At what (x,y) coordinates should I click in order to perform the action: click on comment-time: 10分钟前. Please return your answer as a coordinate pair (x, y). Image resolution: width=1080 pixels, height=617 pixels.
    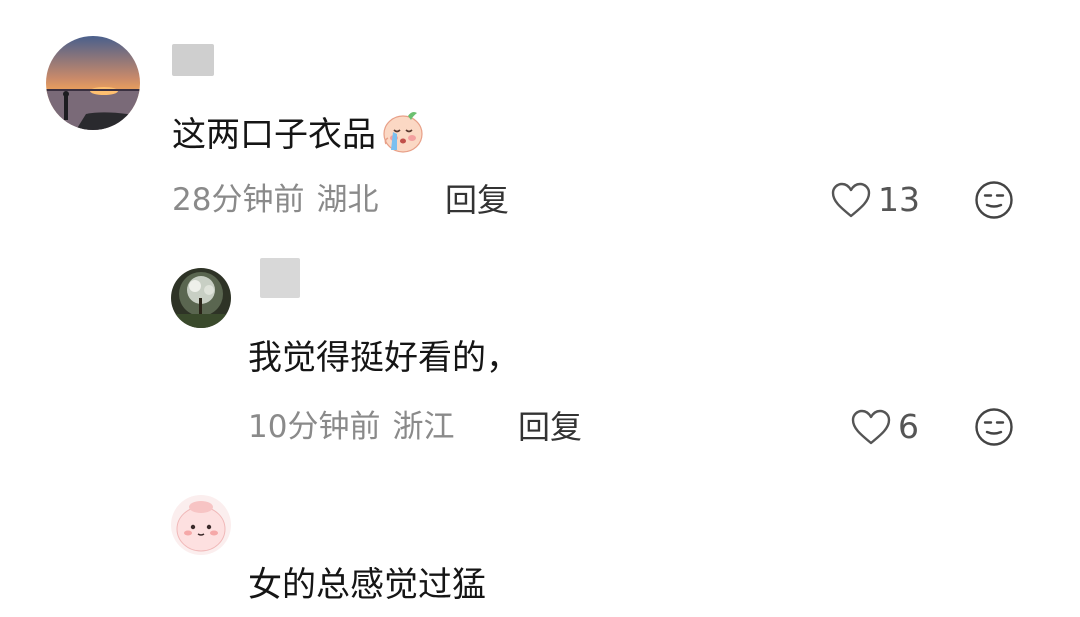
    Looking at the image, I should click on (314, 427).